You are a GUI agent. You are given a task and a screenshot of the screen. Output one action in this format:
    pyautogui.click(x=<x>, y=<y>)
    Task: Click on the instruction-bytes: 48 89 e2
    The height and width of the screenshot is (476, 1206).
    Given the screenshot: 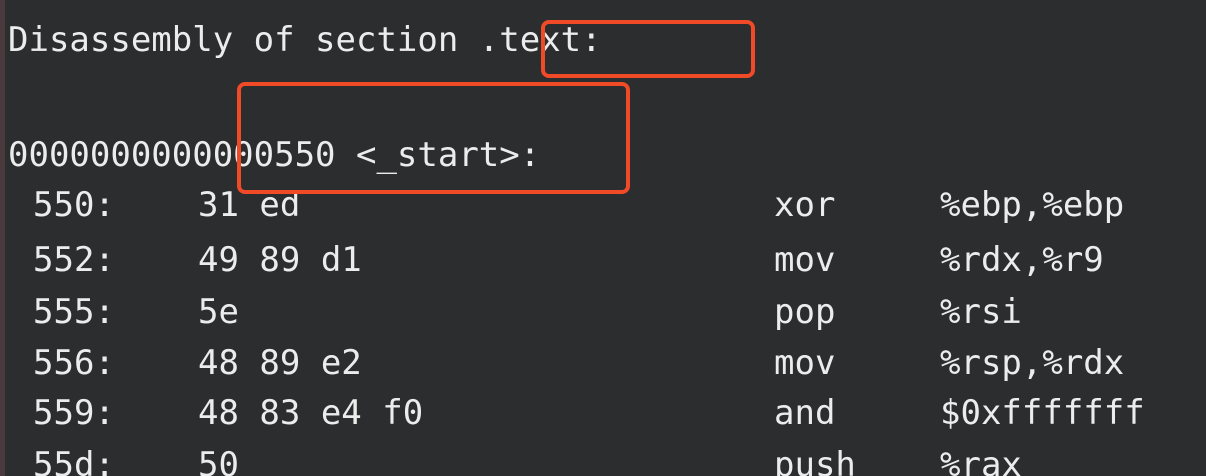 What is the action you would take?
    pyautogui.click(x=280, y=363)
    